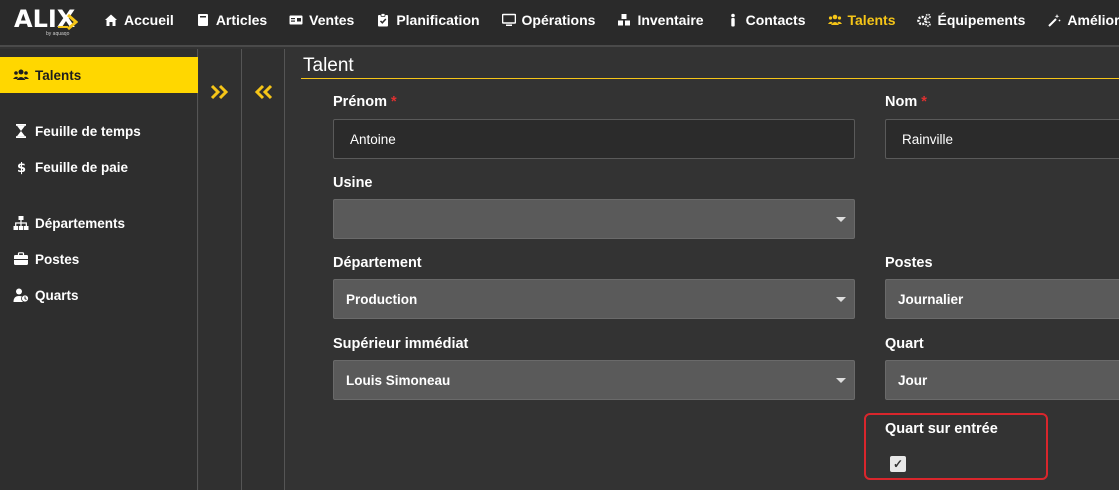  What do you see at coordinates (373, 139) in the screenshot?
I see `prenom-value: Antoine` at bounding box center [373, 139].